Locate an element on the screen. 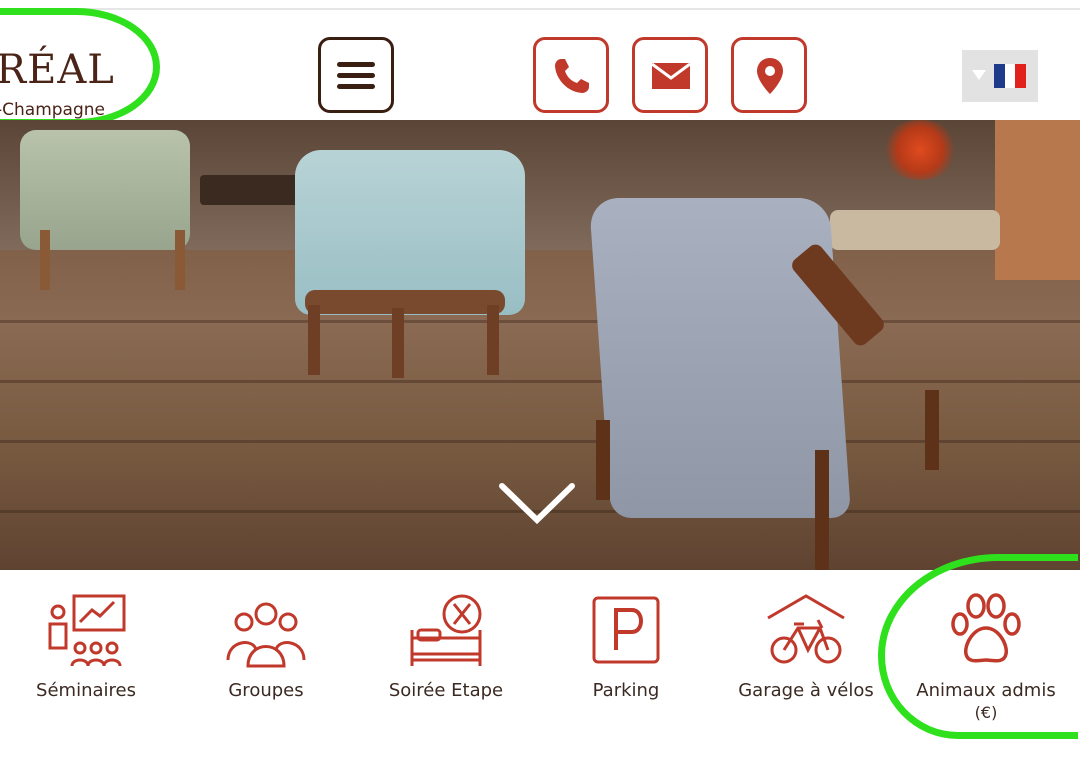 The width and height of the screenshot is (1080, 782). phone-button is located at coordinates (571, 75).